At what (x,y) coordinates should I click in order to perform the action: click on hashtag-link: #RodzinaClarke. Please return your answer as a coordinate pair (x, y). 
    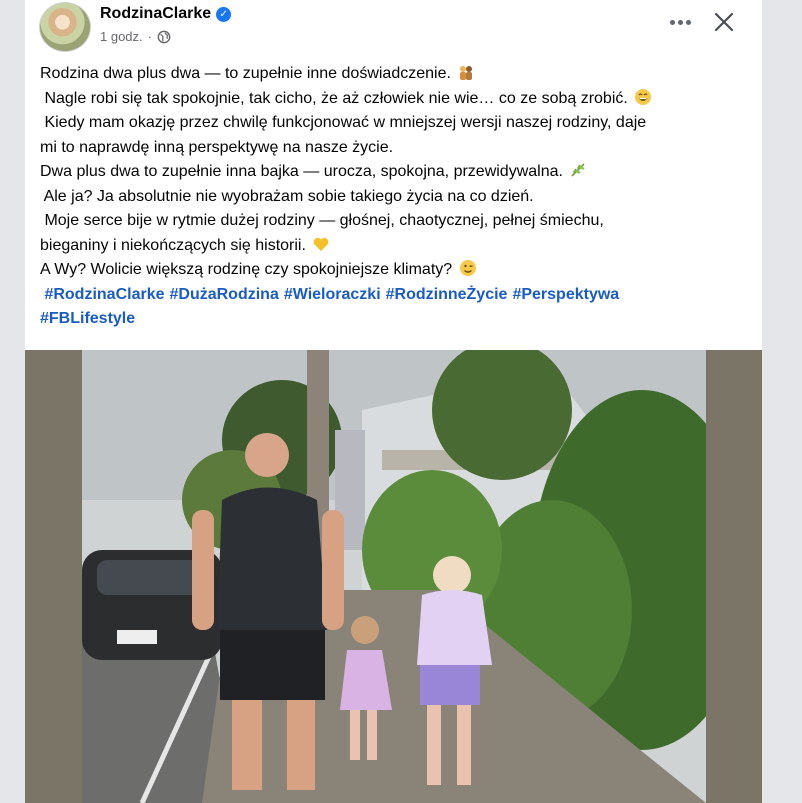
    Looking at the image, I should click on (104, 294).